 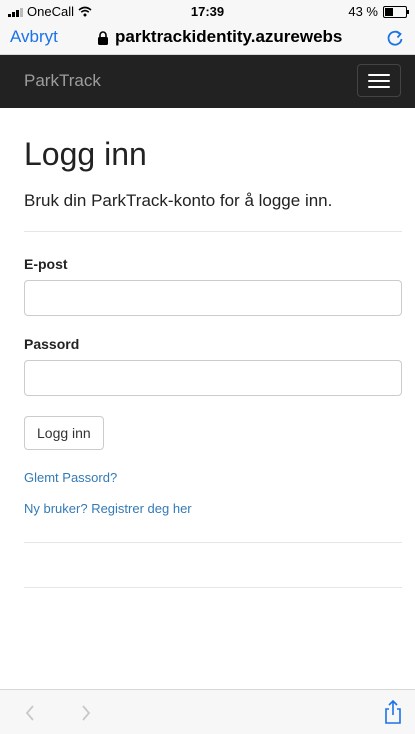 What do you see at coordinates (207, 11) in the screenshot?
I see `status-bar: OneCall 17:39 43 %` at bounding box center [207, 11].